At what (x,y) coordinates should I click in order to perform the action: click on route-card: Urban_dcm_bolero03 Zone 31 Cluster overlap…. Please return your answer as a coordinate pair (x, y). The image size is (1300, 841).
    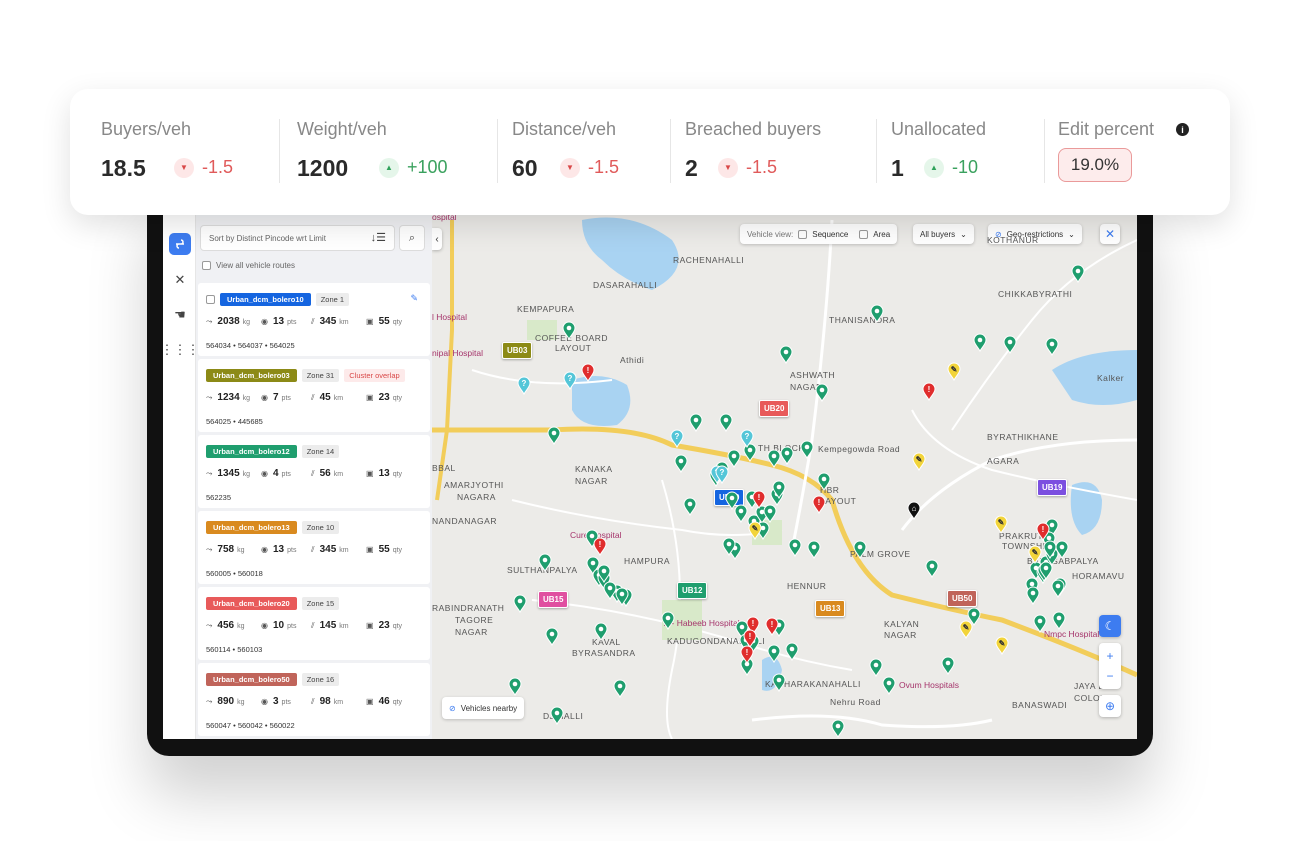
    Looking at the image, I should click on (314, 395).